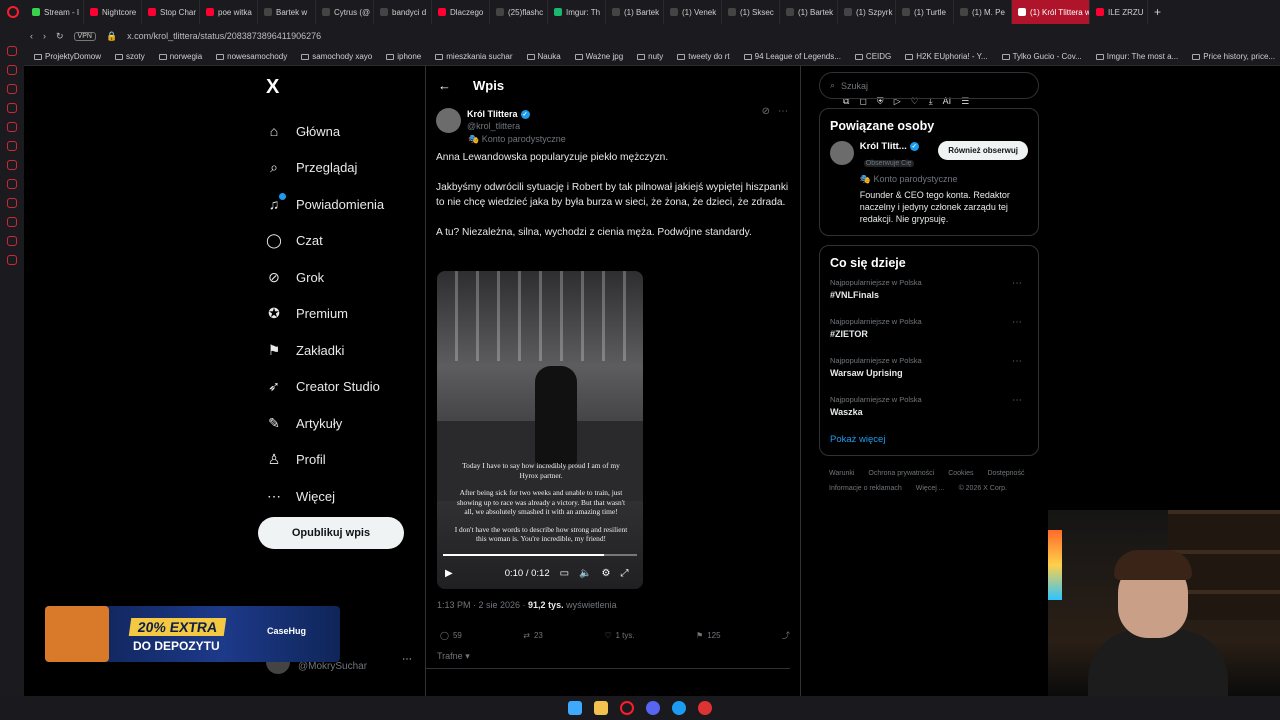  What do you see at coordinates (338, 241) in the screenshot?
I see `nav-item-czat: ◯ Czat` at bounding box center [338, 241].